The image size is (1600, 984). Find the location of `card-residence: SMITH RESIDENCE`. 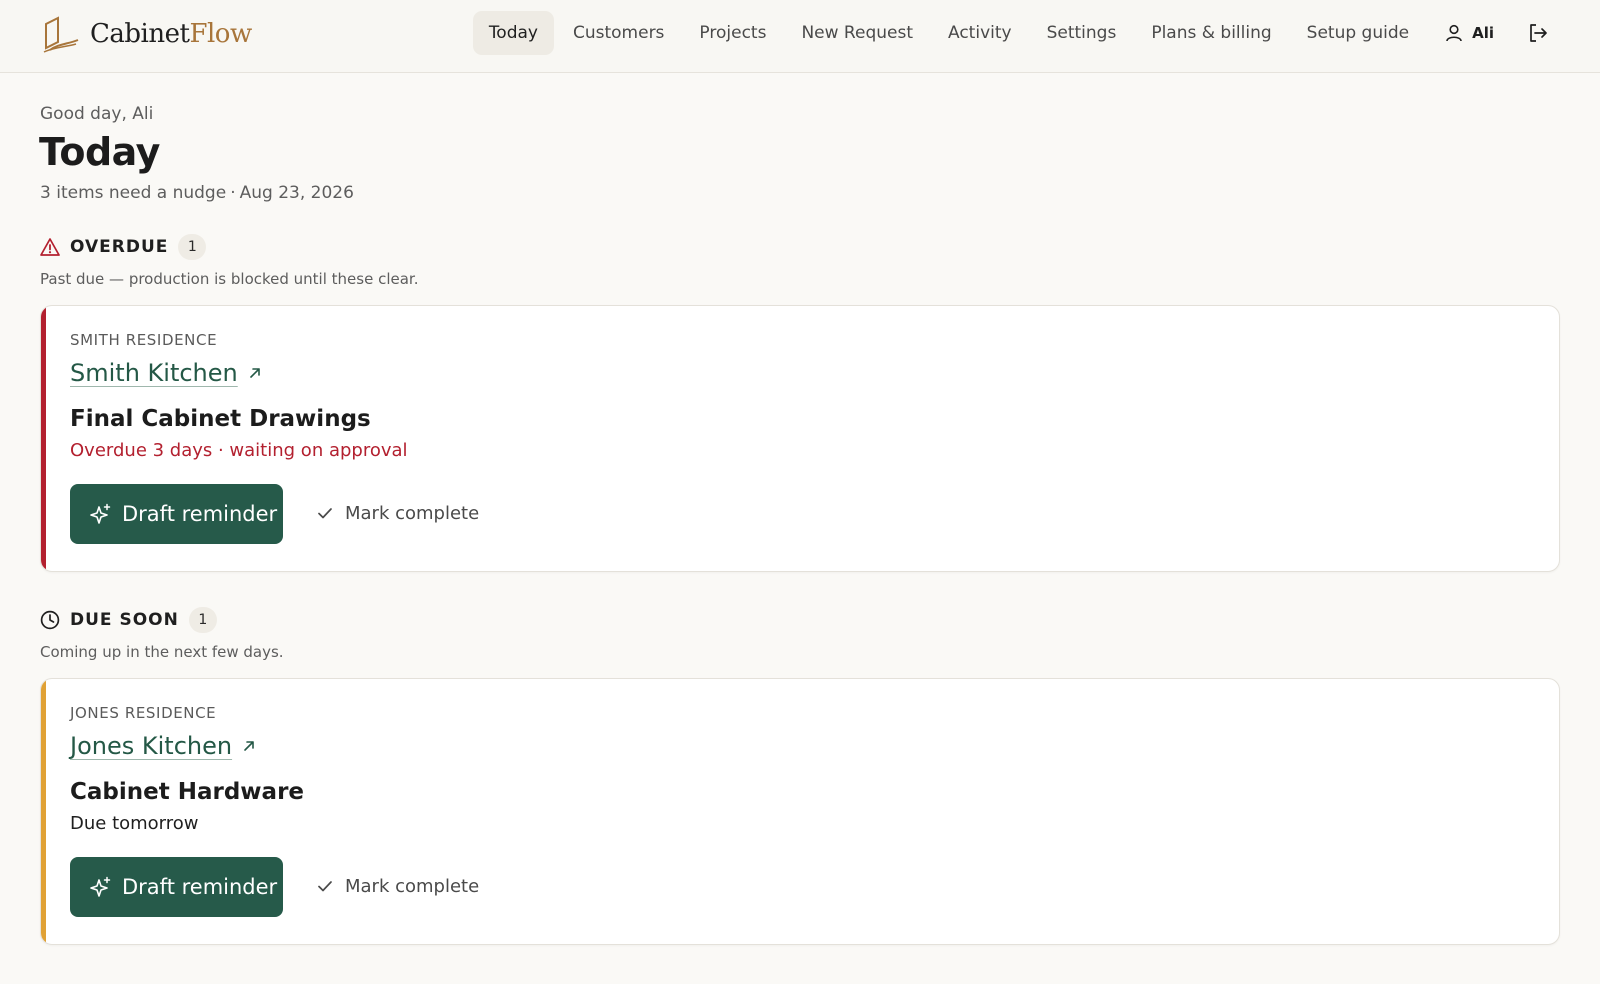

card-residence: SMITH RESIDENCE is located at coordinates (144, 340).